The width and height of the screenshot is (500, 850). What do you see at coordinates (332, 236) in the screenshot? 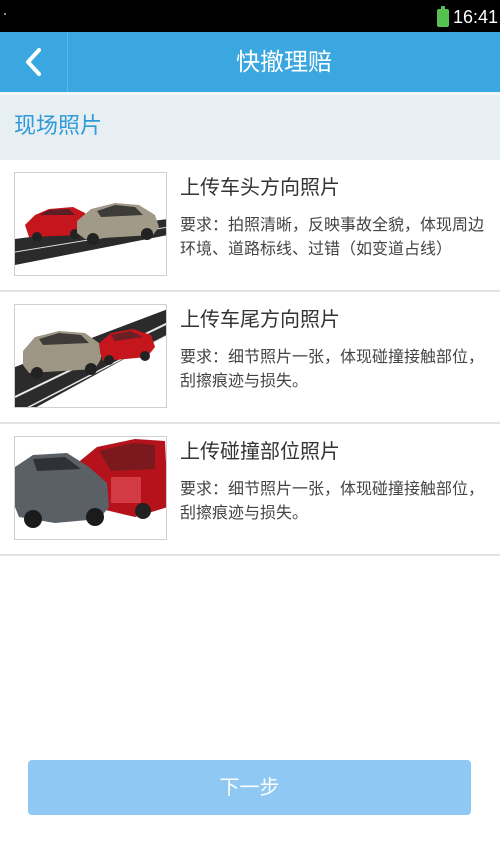
I see `item-description: 要求：拍照清晰，反映事故全貌，体现周边环境、道路标线、过错（如变道占线）` at bounding box center [332, 236].